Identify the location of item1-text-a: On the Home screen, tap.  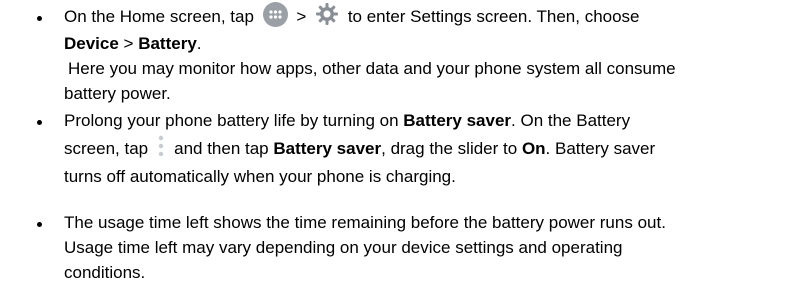
(159, 16).